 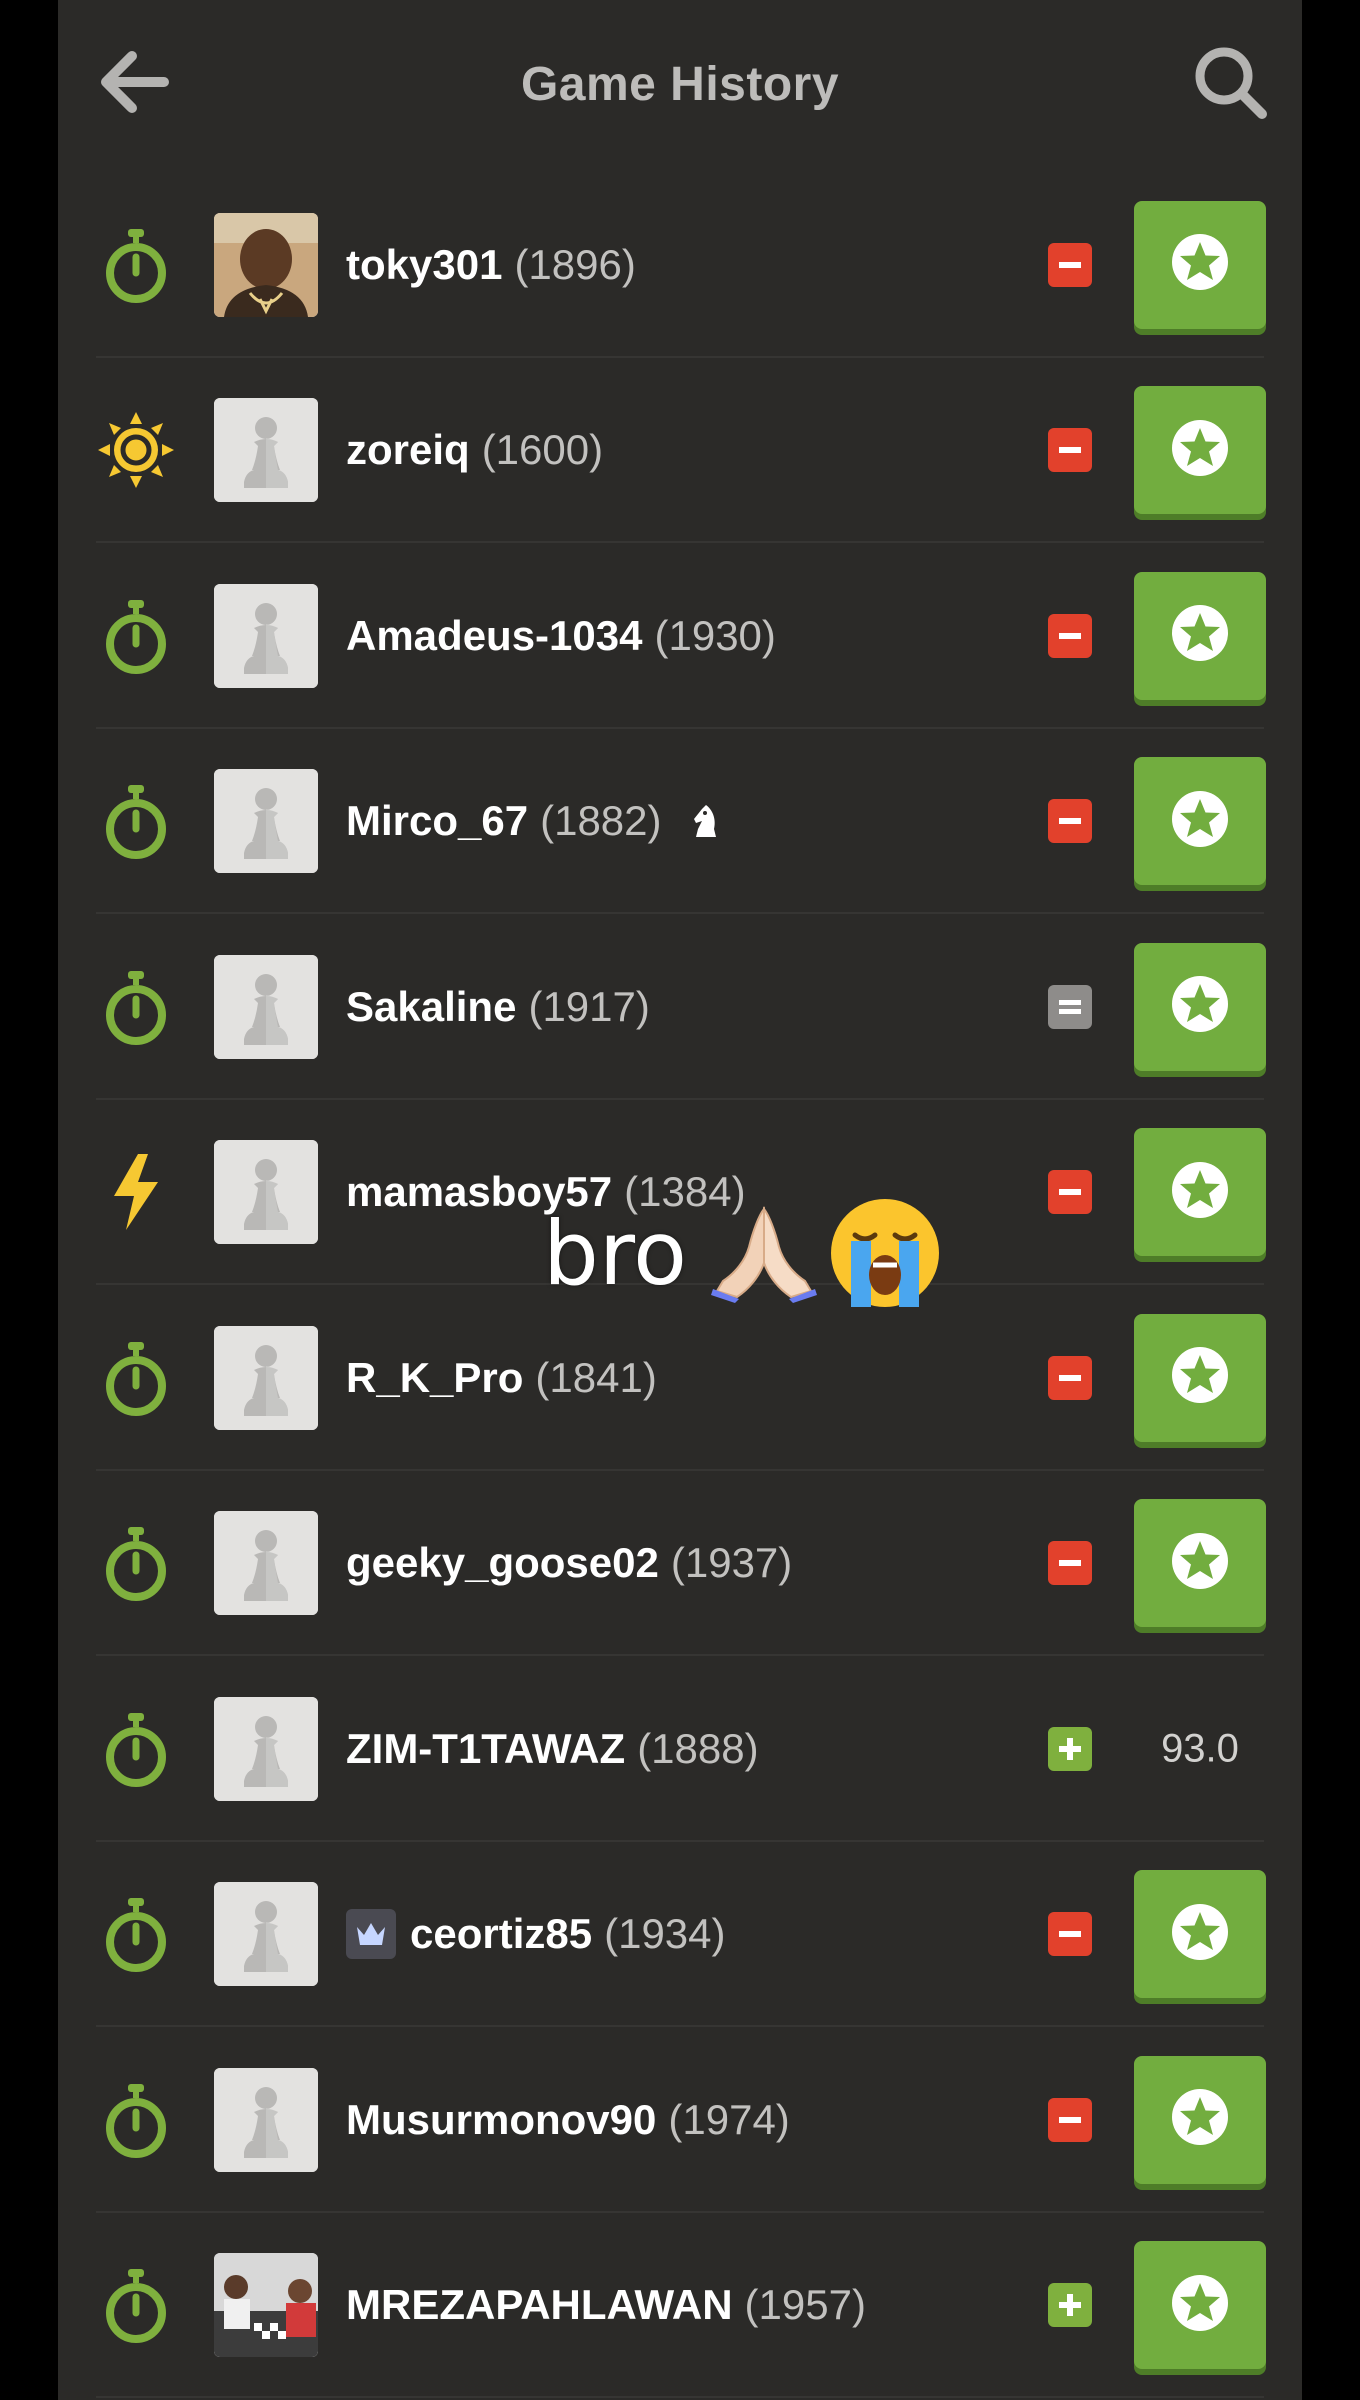 I want to click on username: MREZAPAHLAWAN, so click(x=539, y=2305).